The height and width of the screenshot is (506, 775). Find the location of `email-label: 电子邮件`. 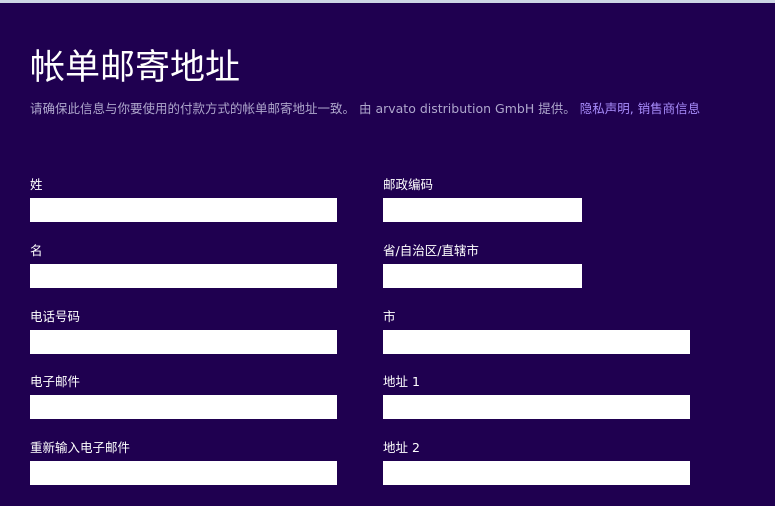

email-label: 电子邮件 is located at coordinates (55, 381).